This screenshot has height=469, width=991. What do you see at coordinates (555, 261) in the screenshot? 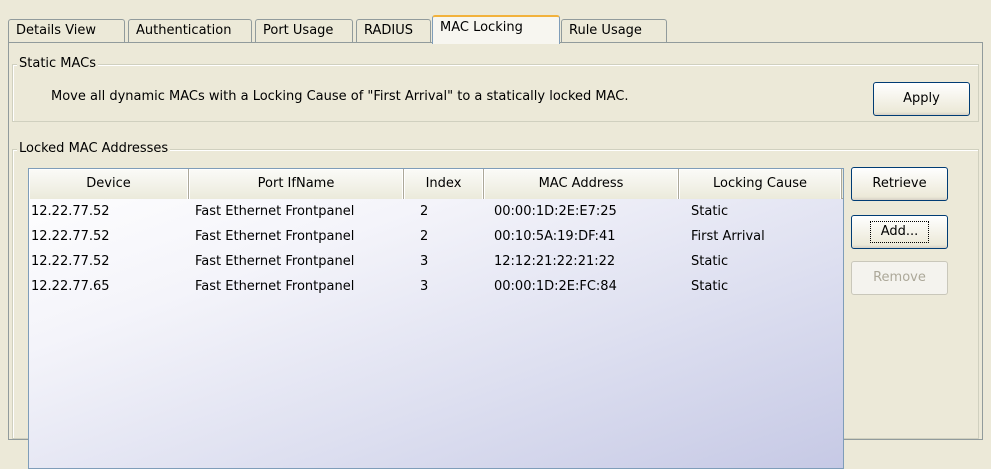
I see `cell-mac-address: 12:12:21:22:21:22` at bounding box center [555, 261].